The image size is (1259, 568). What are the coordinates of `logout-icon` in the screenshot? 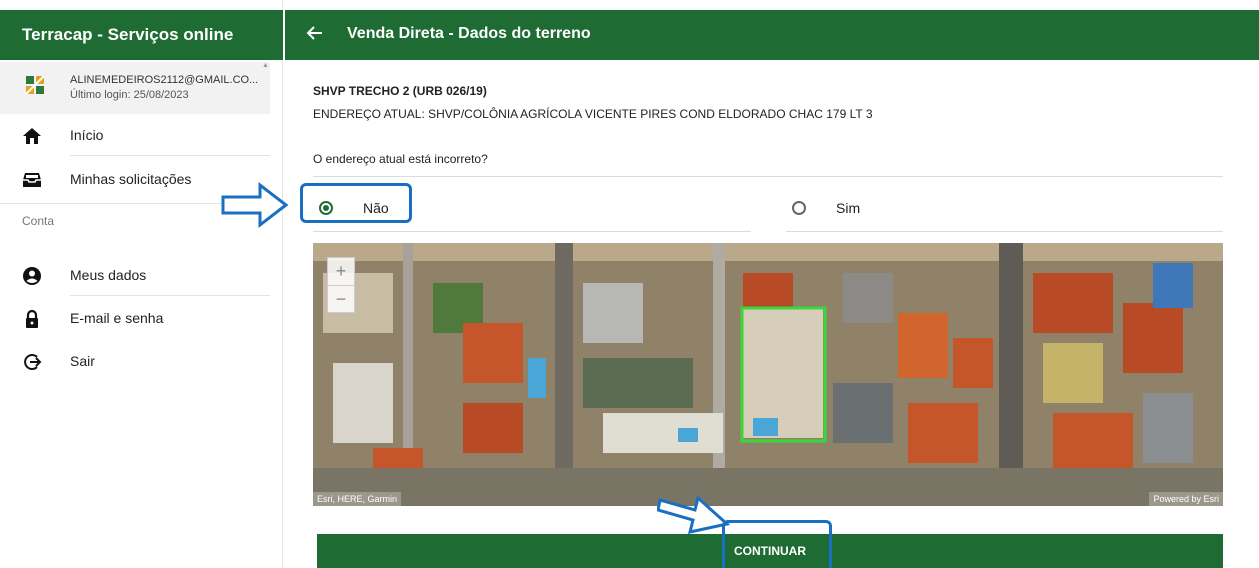 It's located at (33, 362).